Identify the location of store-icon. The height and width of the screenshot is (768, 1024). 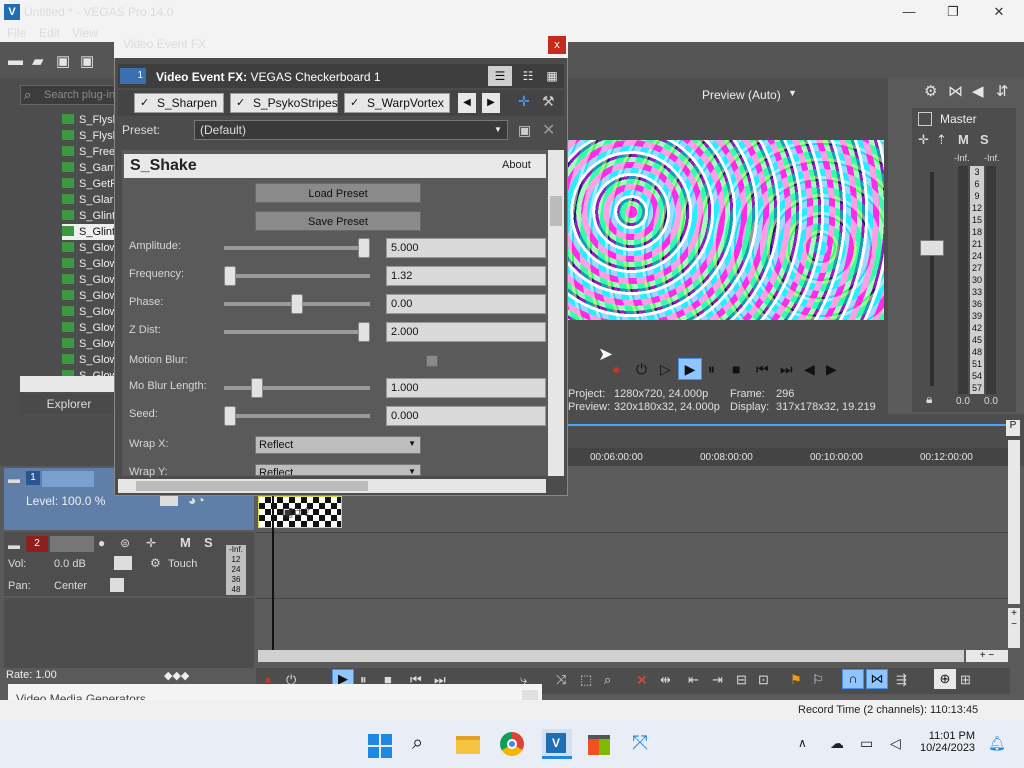
(601, 745).